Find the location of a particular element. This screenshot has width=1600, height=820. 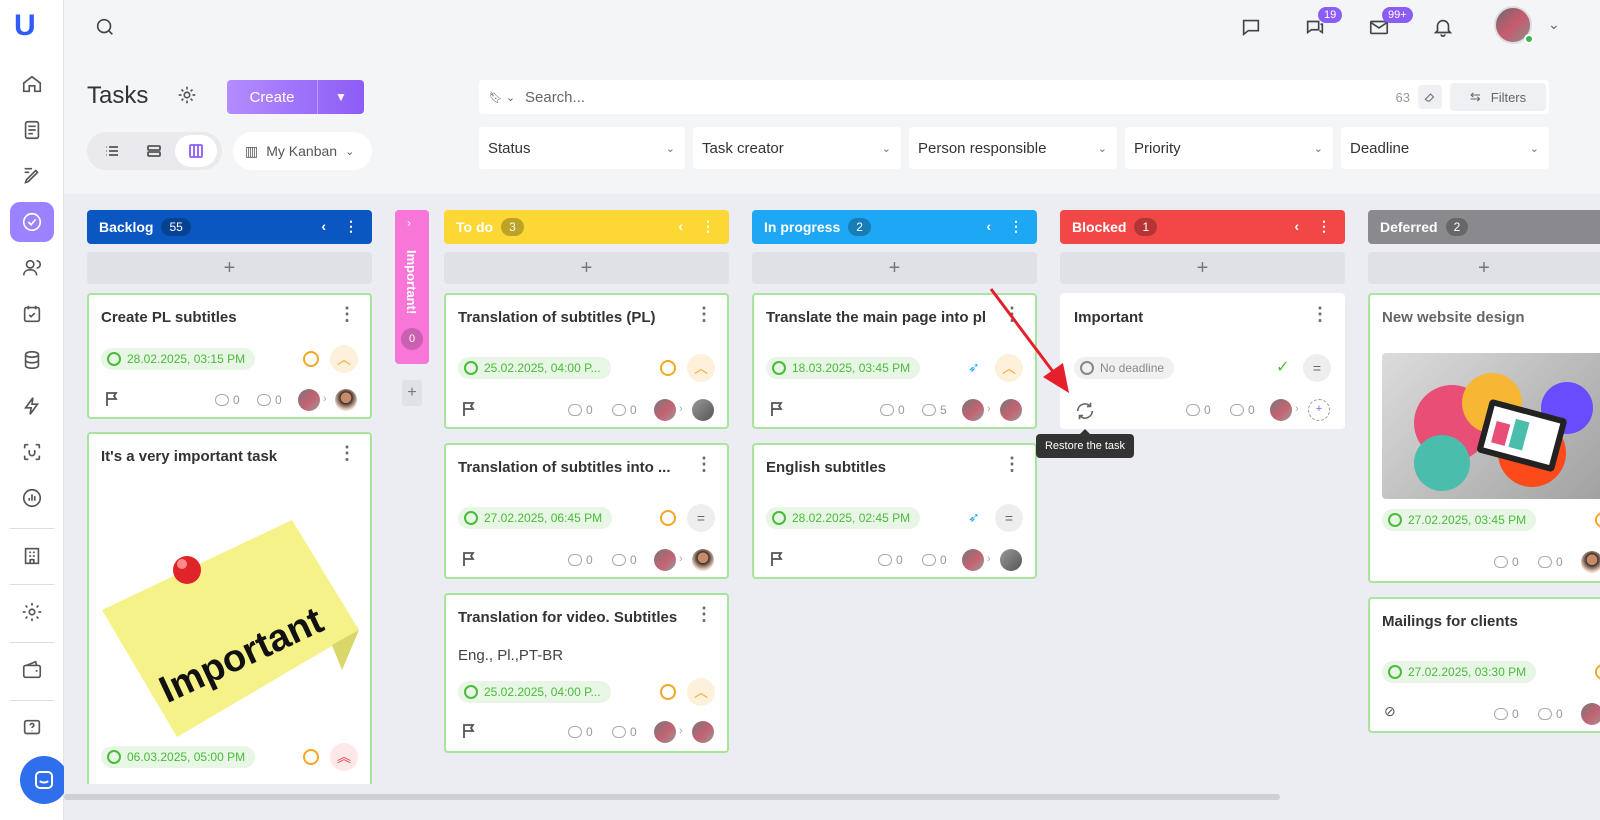

priority-filter: Priority ⌄ is located at coordinates (1229, 148).